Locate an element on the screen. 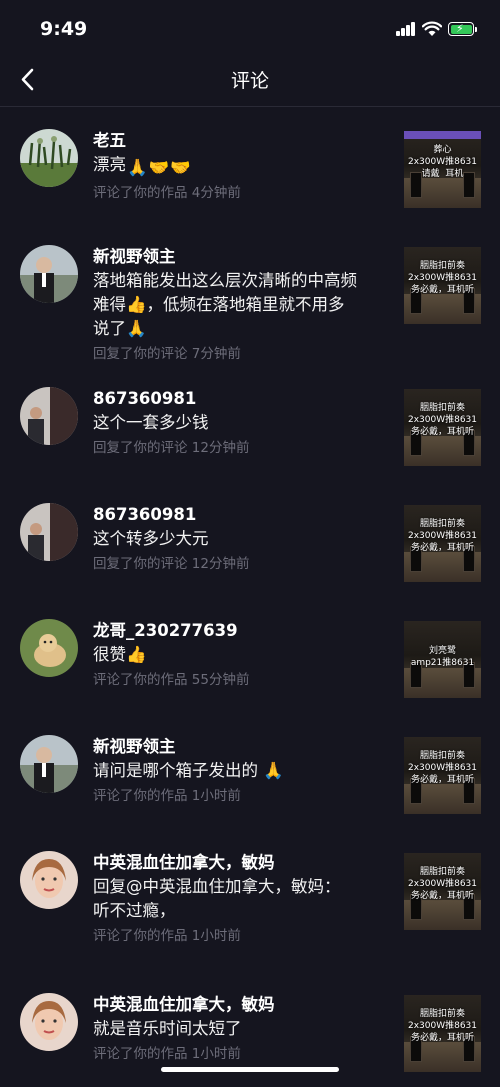 The image size is (500, 1087). video-thumbnail: 葬心 2x300W推8631 请戴 耳机 is located at coordinates (442, 169).